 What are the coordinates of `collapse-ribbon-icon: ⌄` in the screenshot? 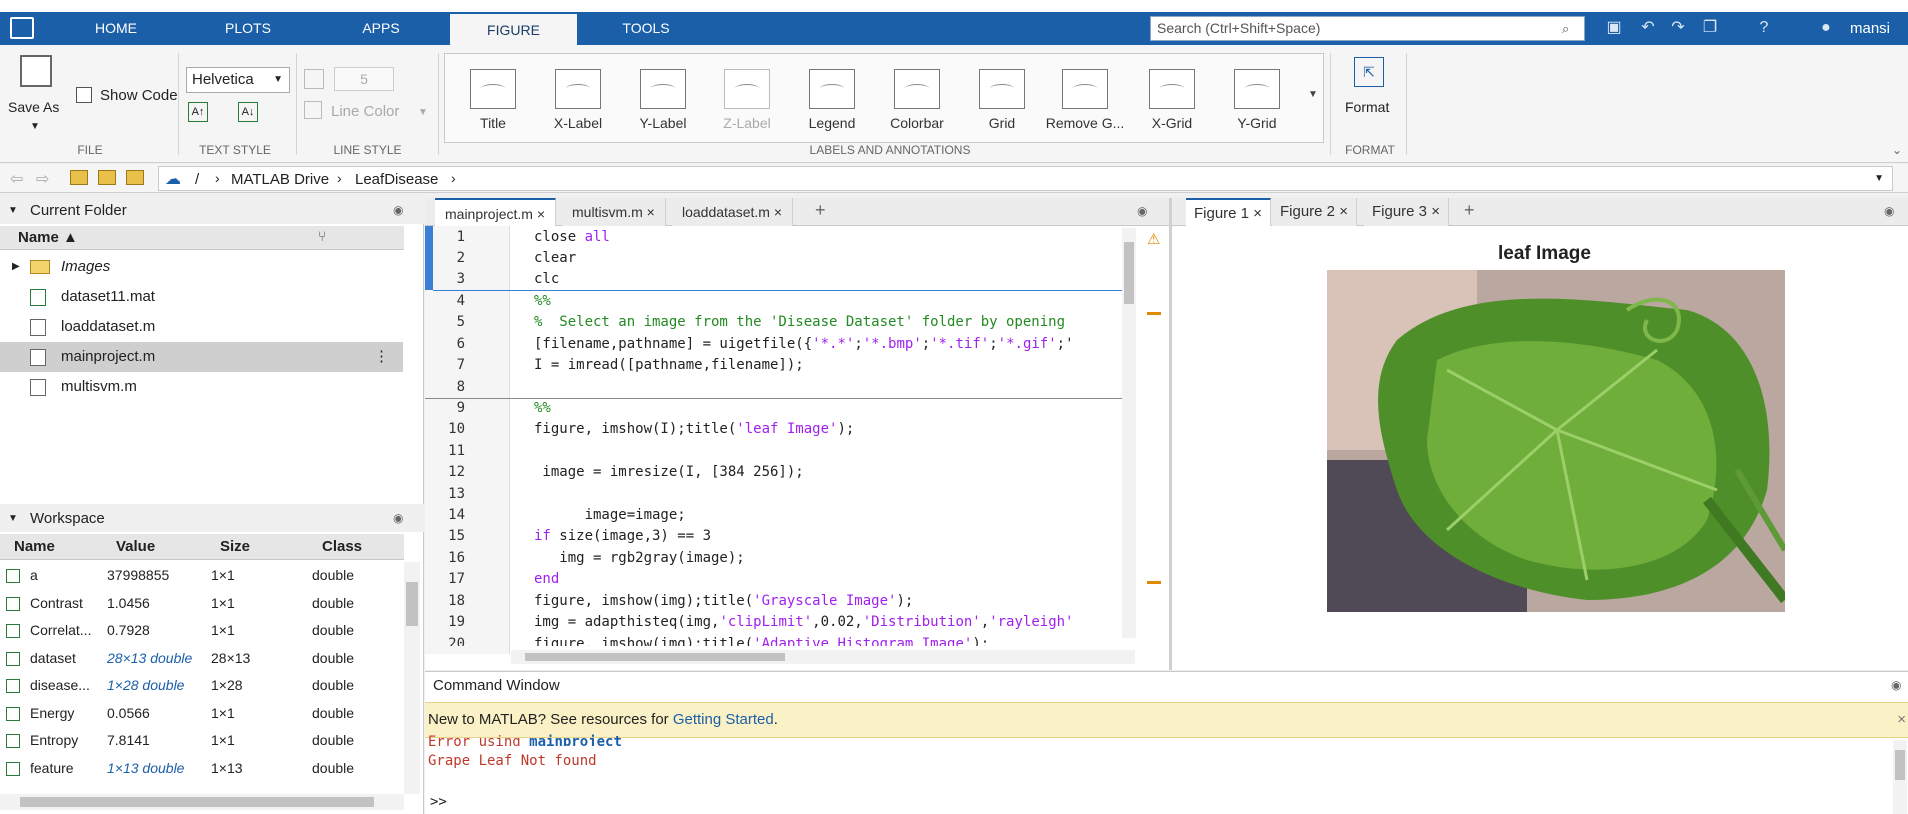 It's located at (1897, 150).